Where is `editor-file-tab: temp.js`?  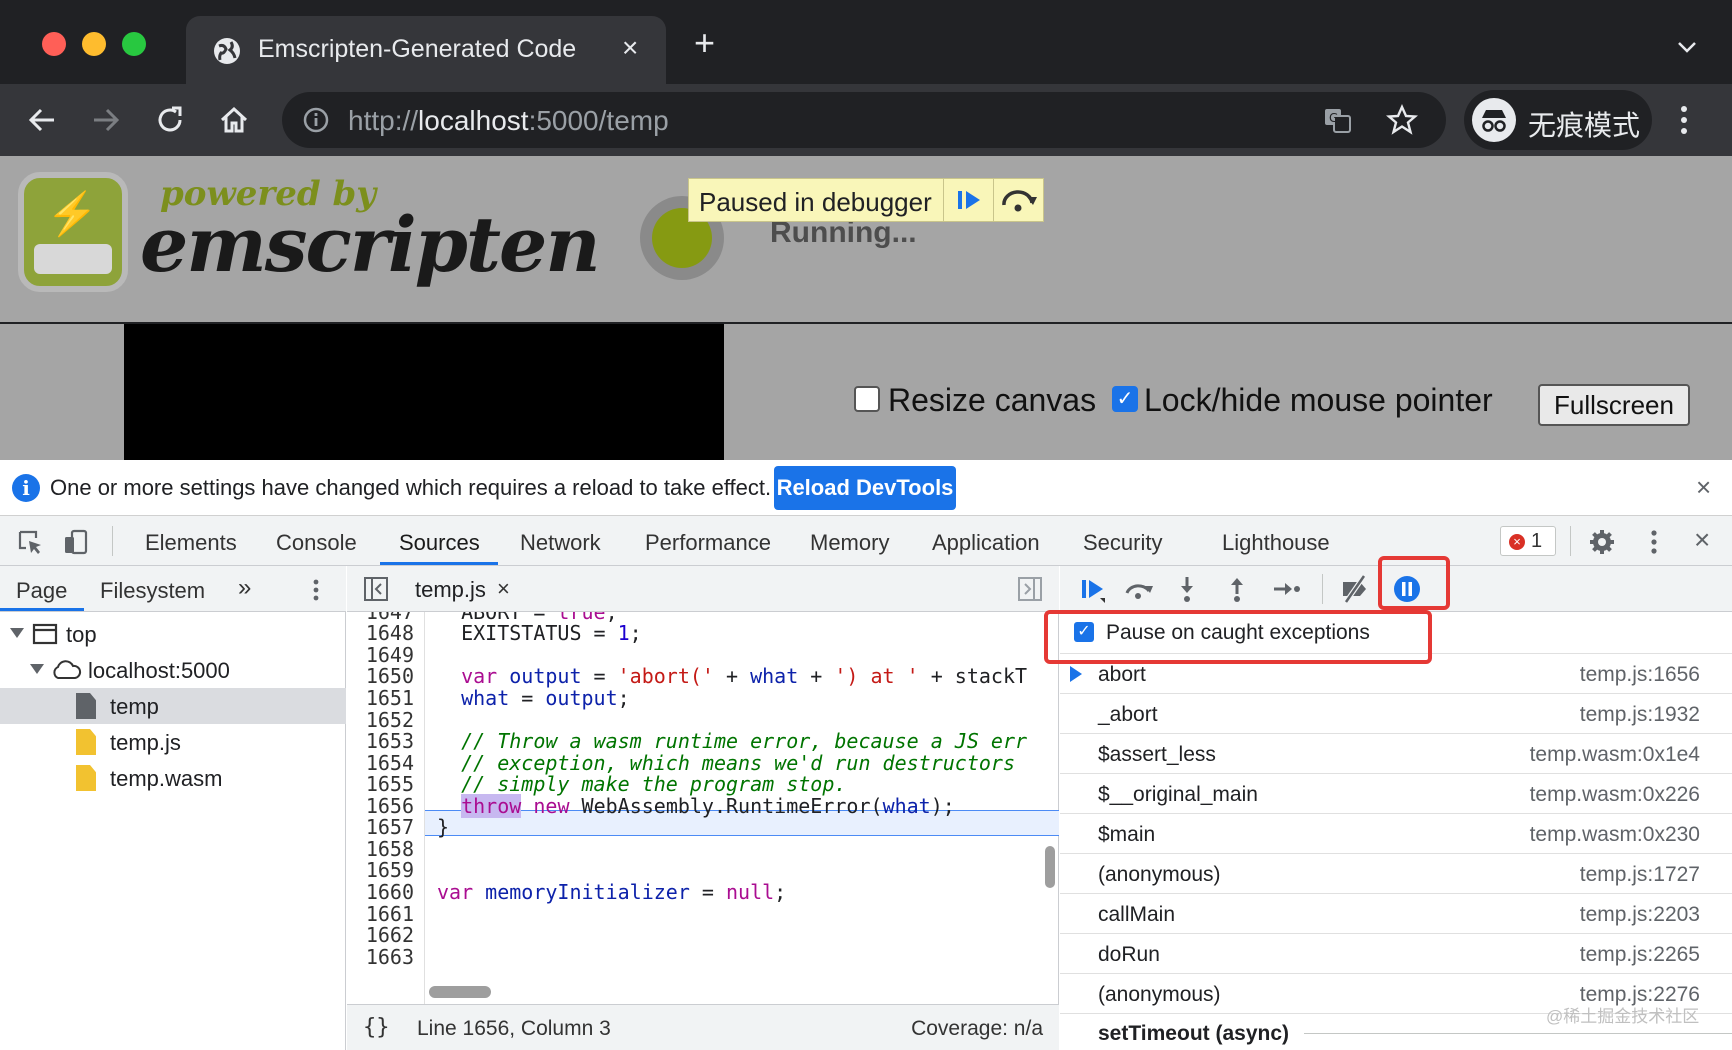
editor-file-tab: temp.js is located at coordinates (450, 590).